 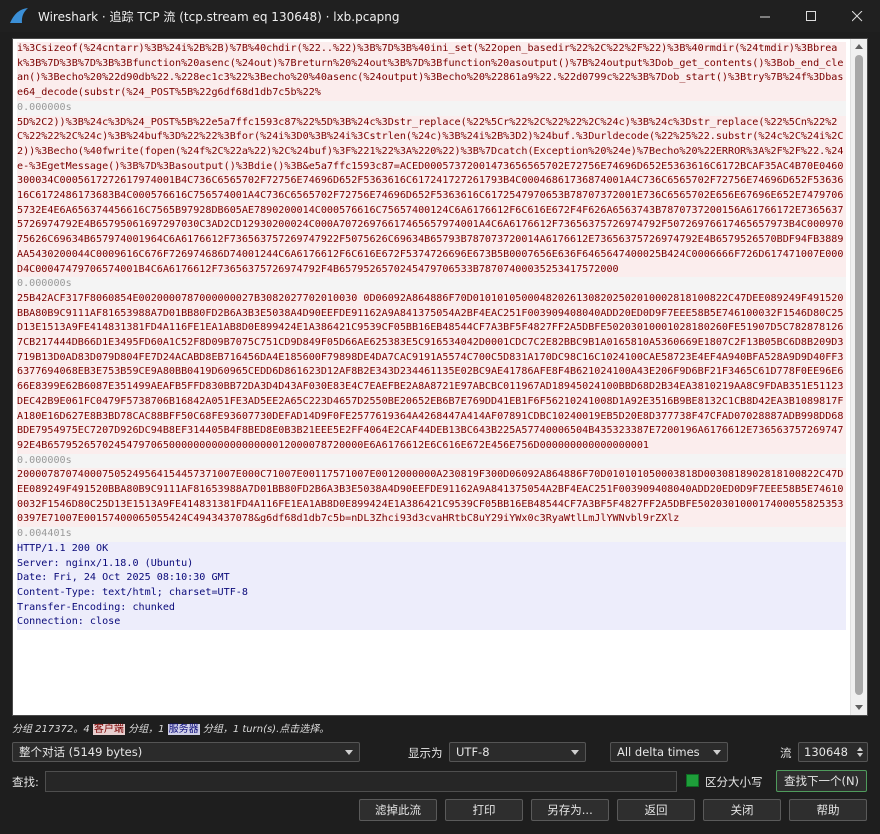 What do you see at coordinates (361, 781) in the screenshot?
I see `find-input` at bounding box center [361, 781].